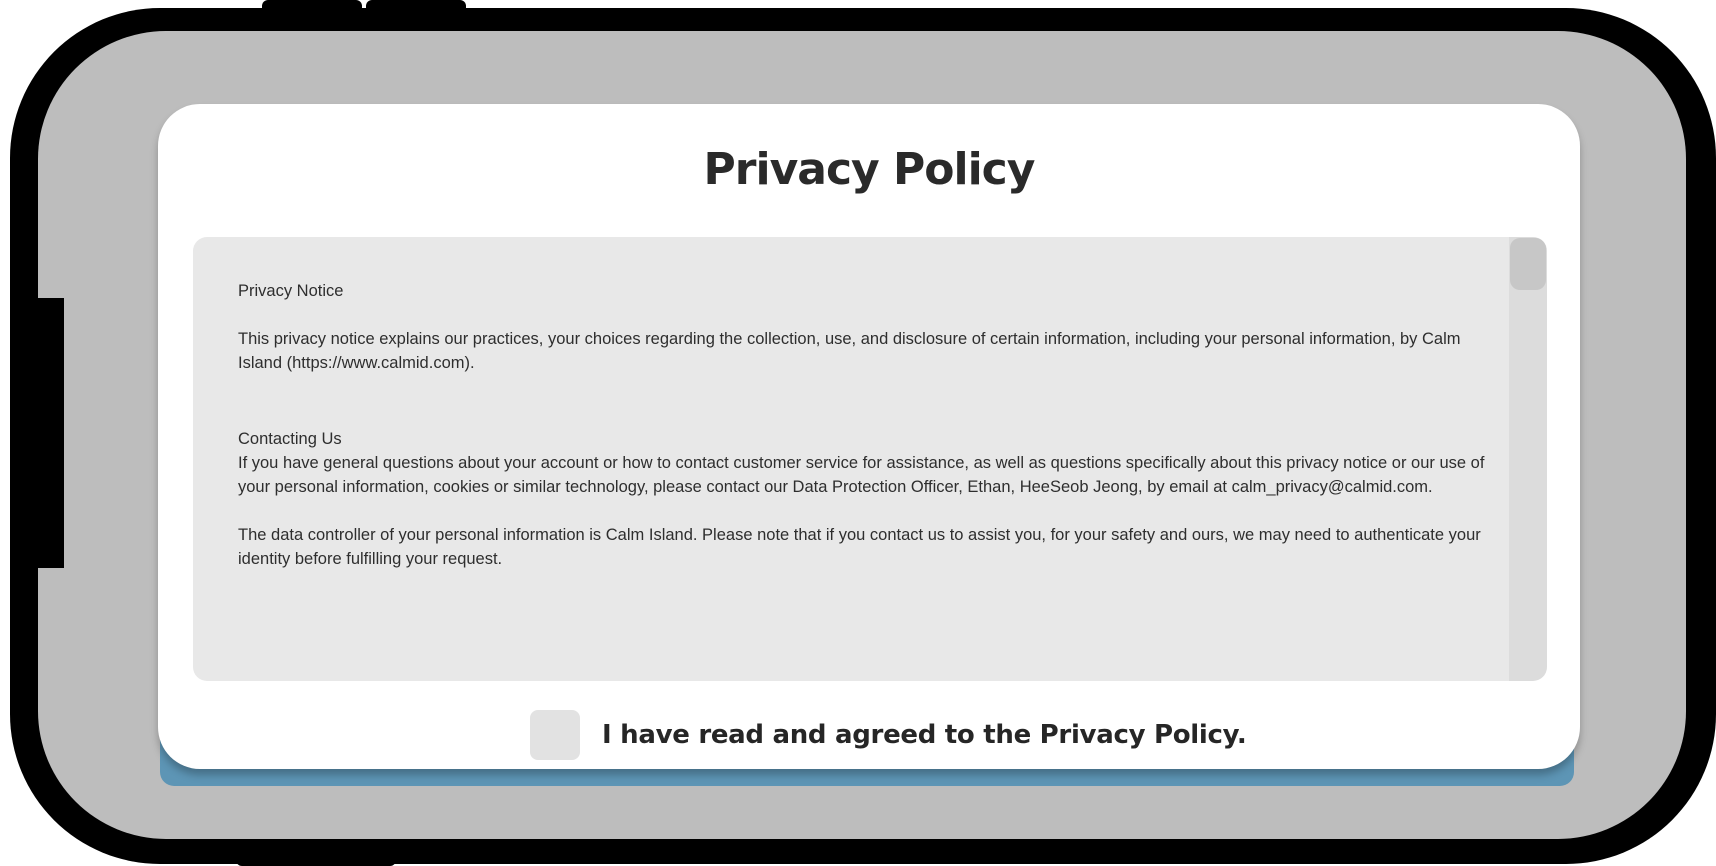  I want to click on side-button-left, so click(42, 433).